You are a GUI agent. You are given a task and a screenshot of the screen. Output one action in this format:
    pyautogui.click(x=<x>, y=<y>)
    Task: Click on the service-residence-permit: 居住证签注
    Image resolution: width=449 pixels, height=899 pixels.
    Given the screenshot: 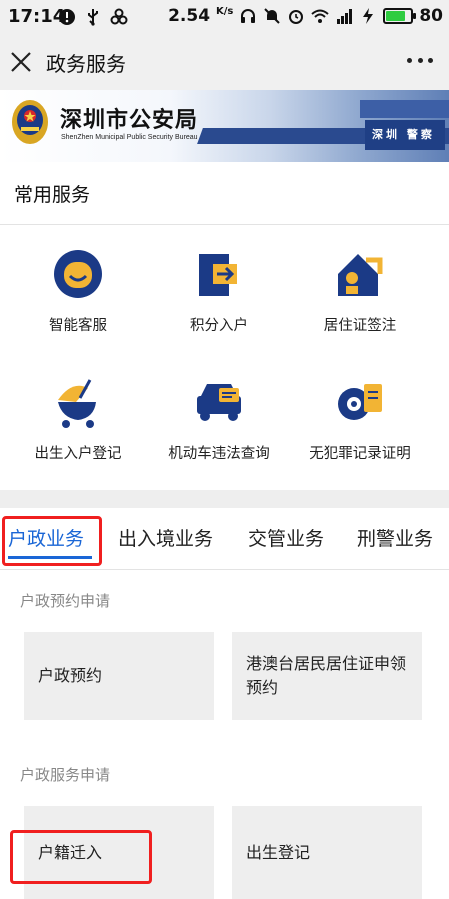 What is the action you would take?
    pyautogui.click(x=360, y=290)
    